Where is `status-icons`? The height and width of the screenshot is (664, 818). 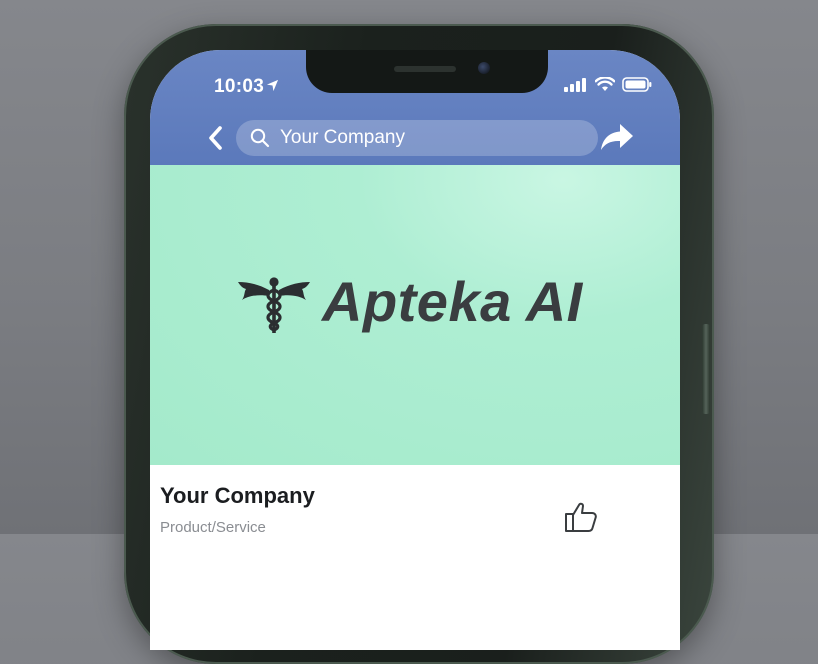 status-icons is located at coordinates (608, 84).